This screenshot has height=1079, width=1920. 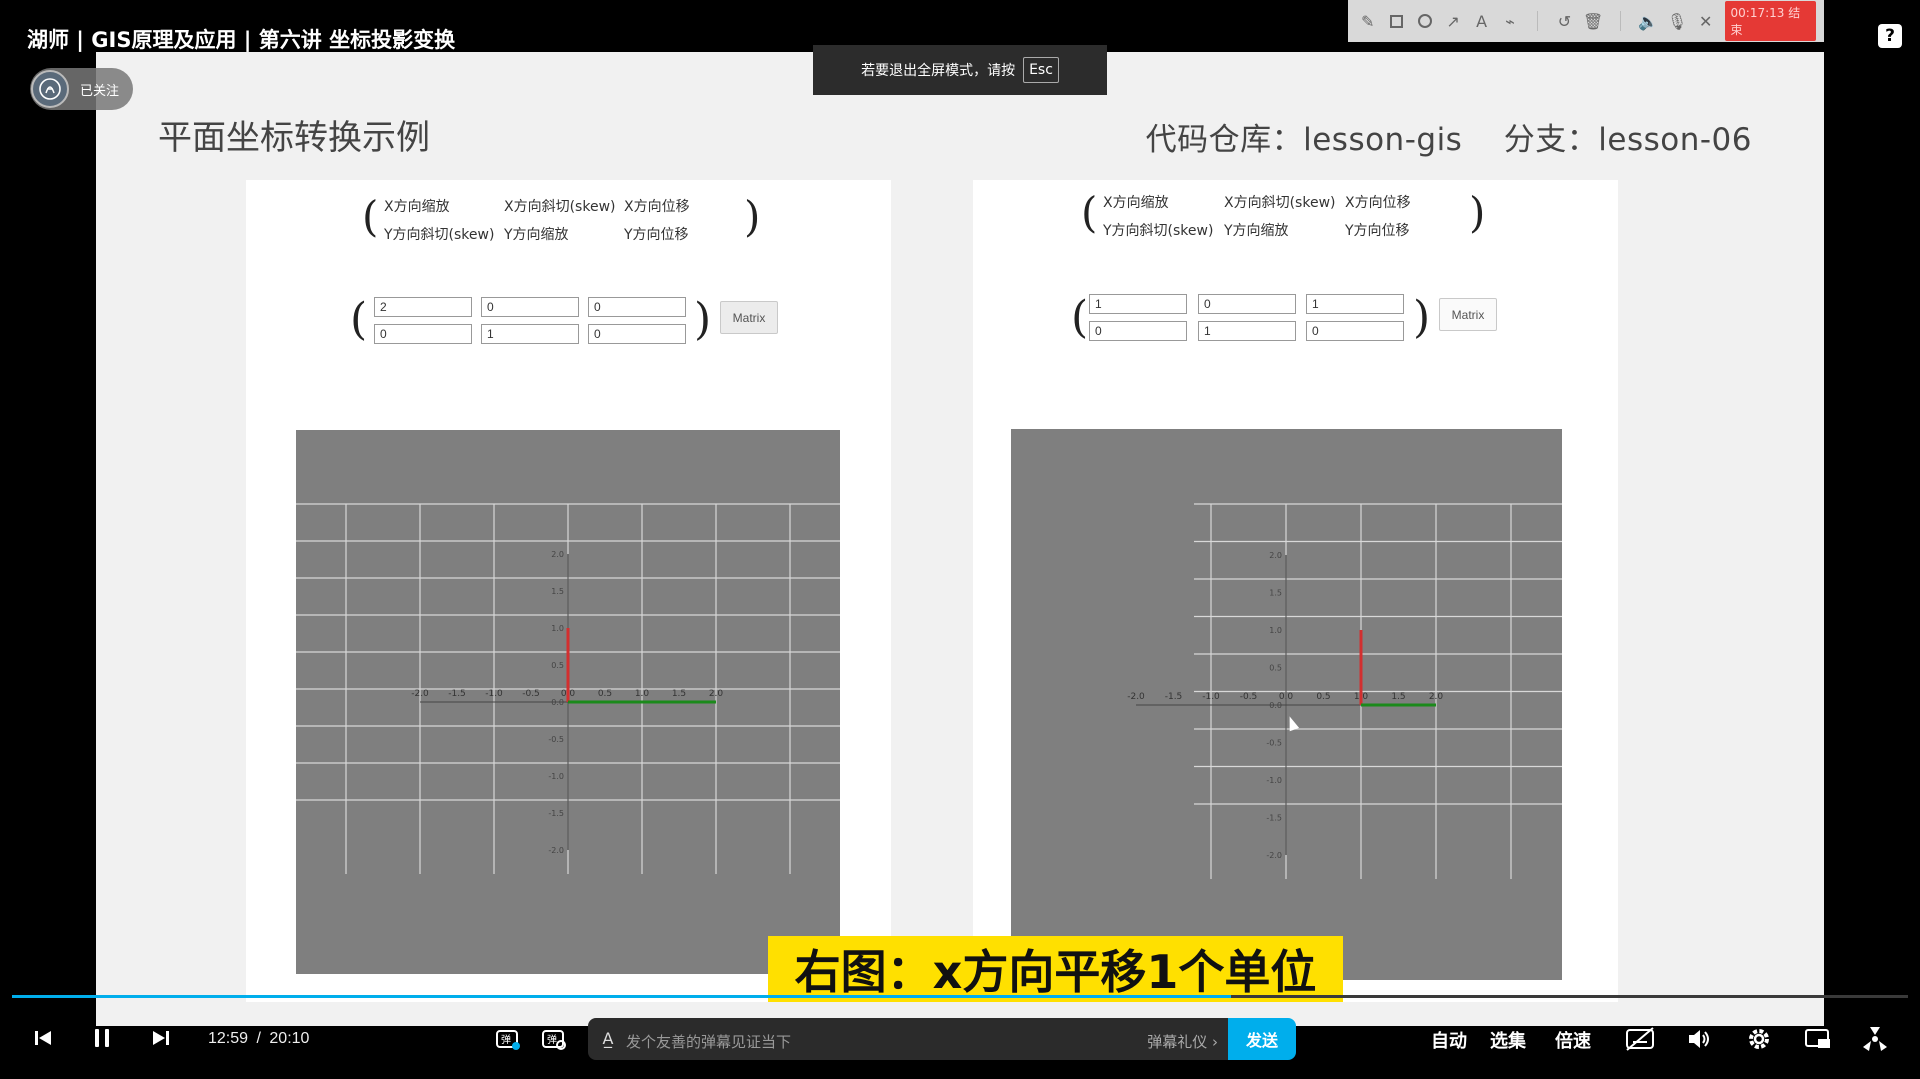 I want to click on x-tick-label: -2.0, so click(x=1136, y=697).